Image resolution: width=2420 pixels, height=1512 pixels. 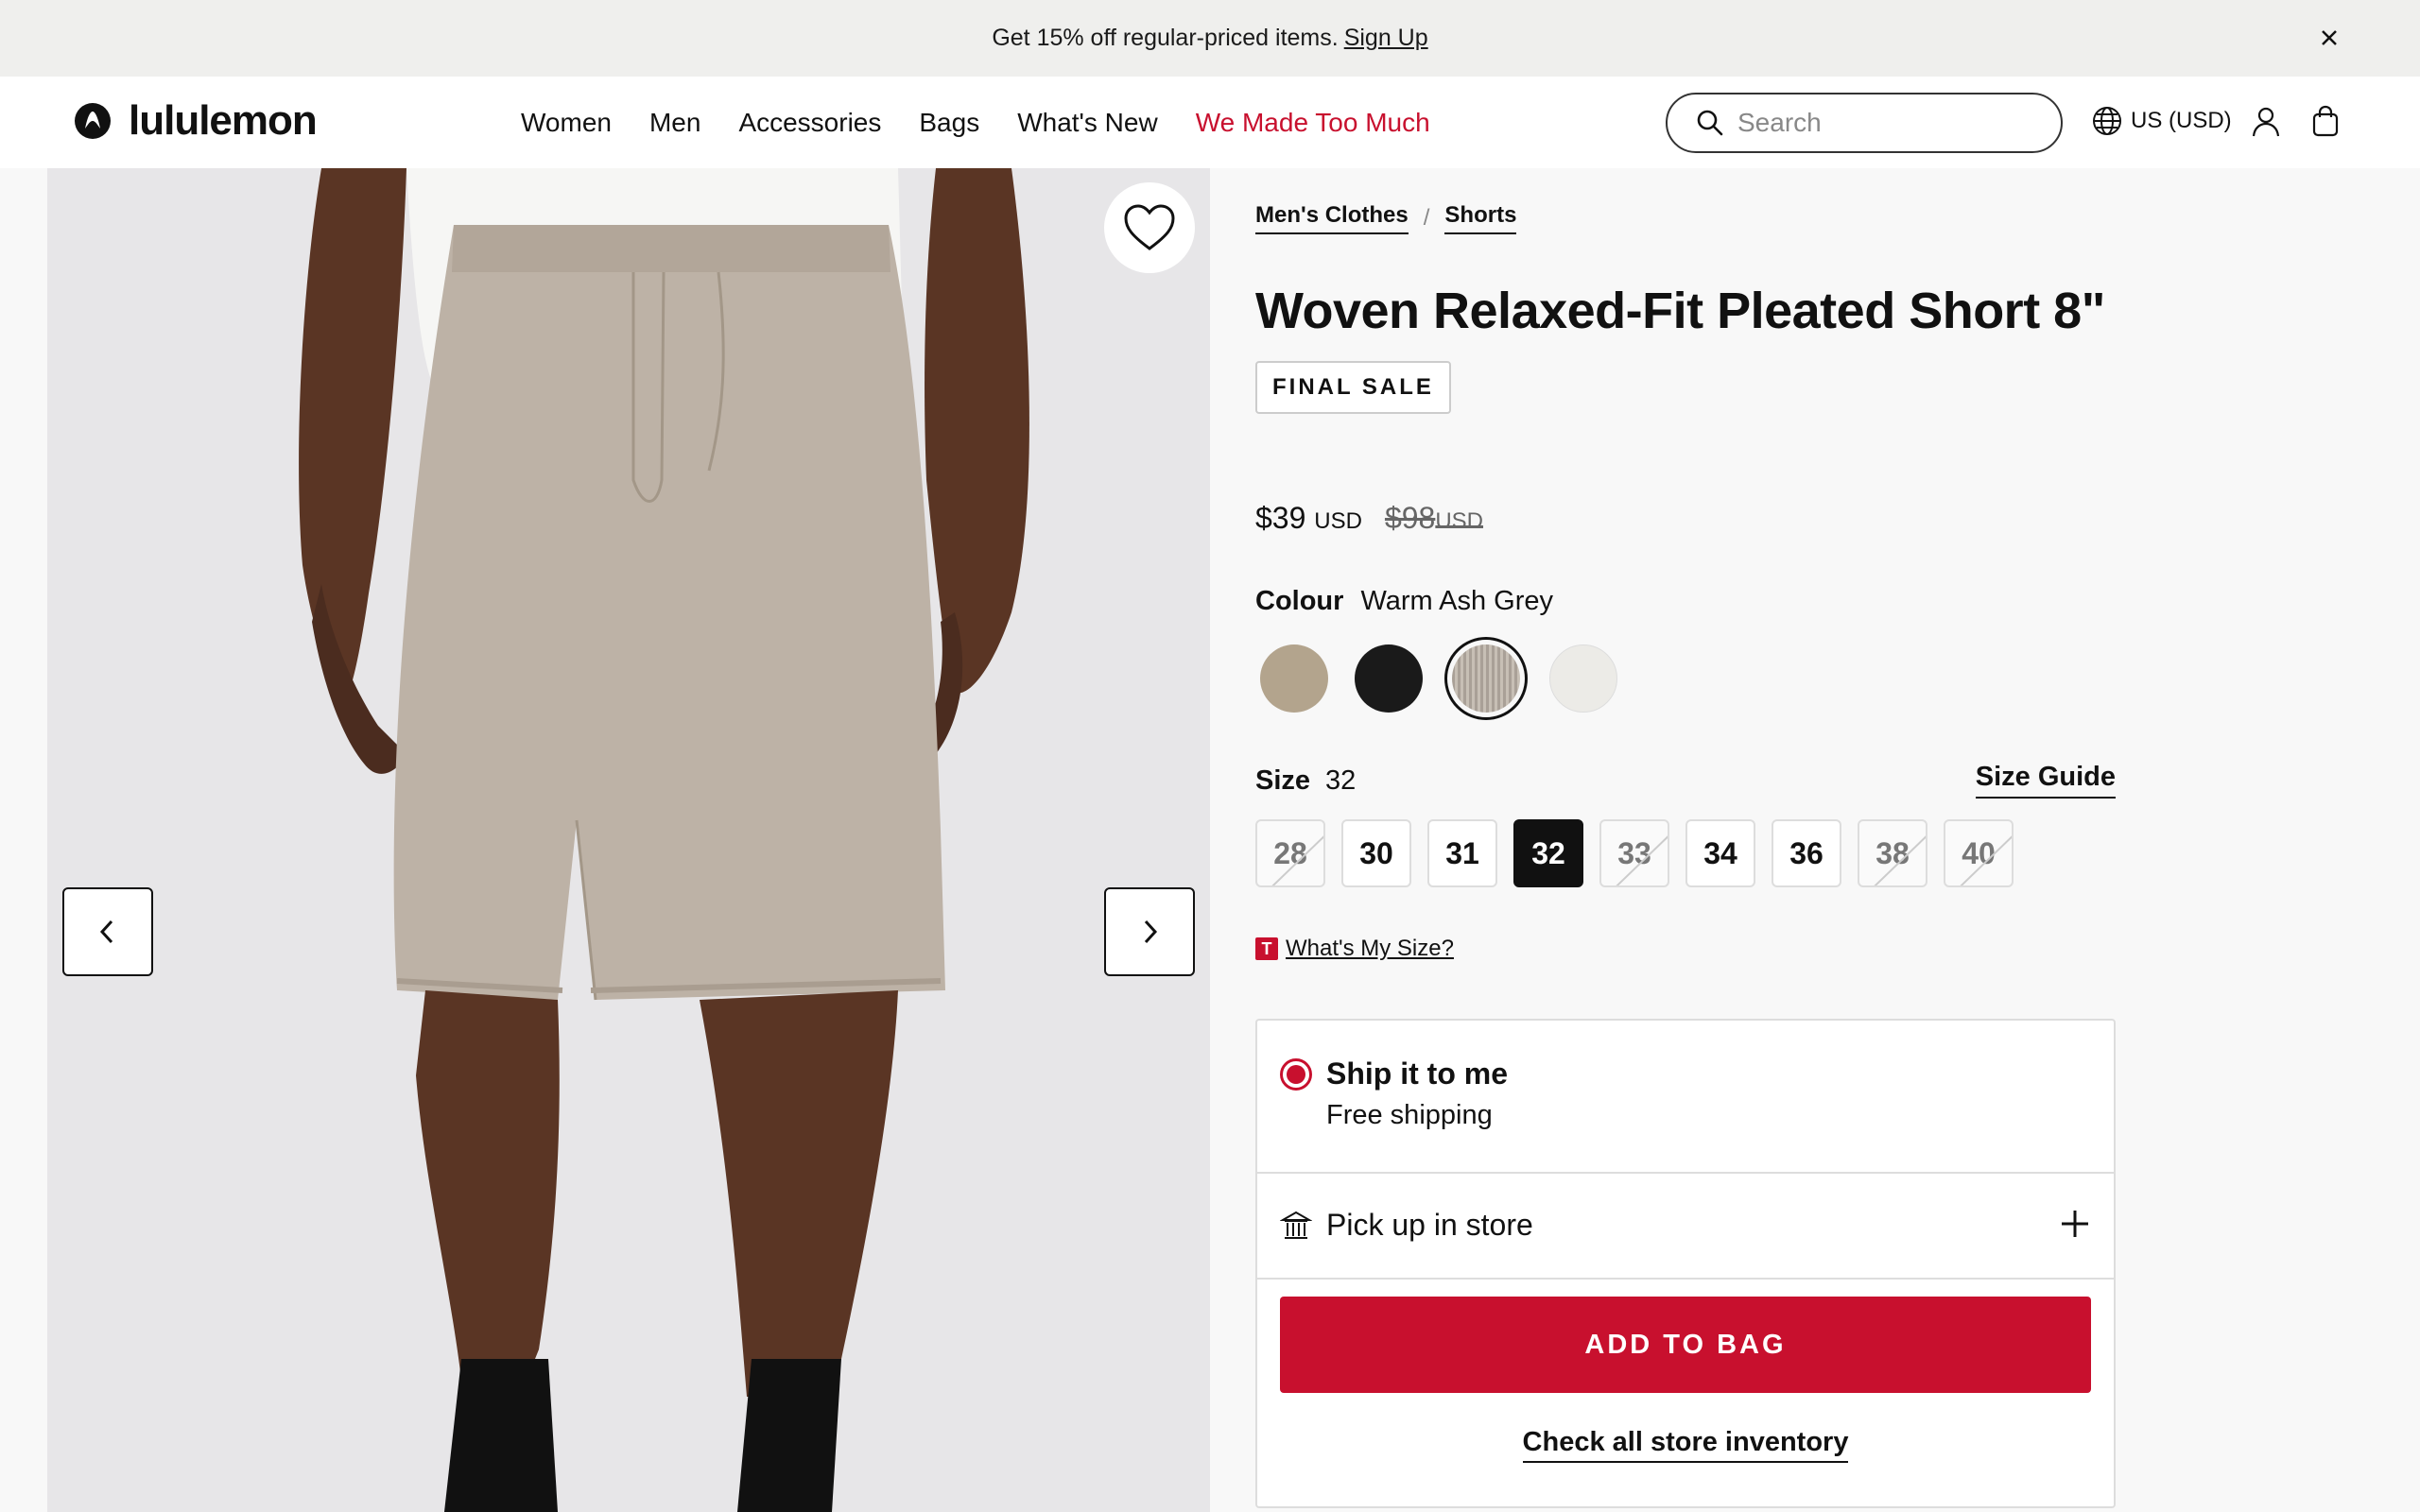 I want to click on chevron-left-icon, so click(x=106, y=931).